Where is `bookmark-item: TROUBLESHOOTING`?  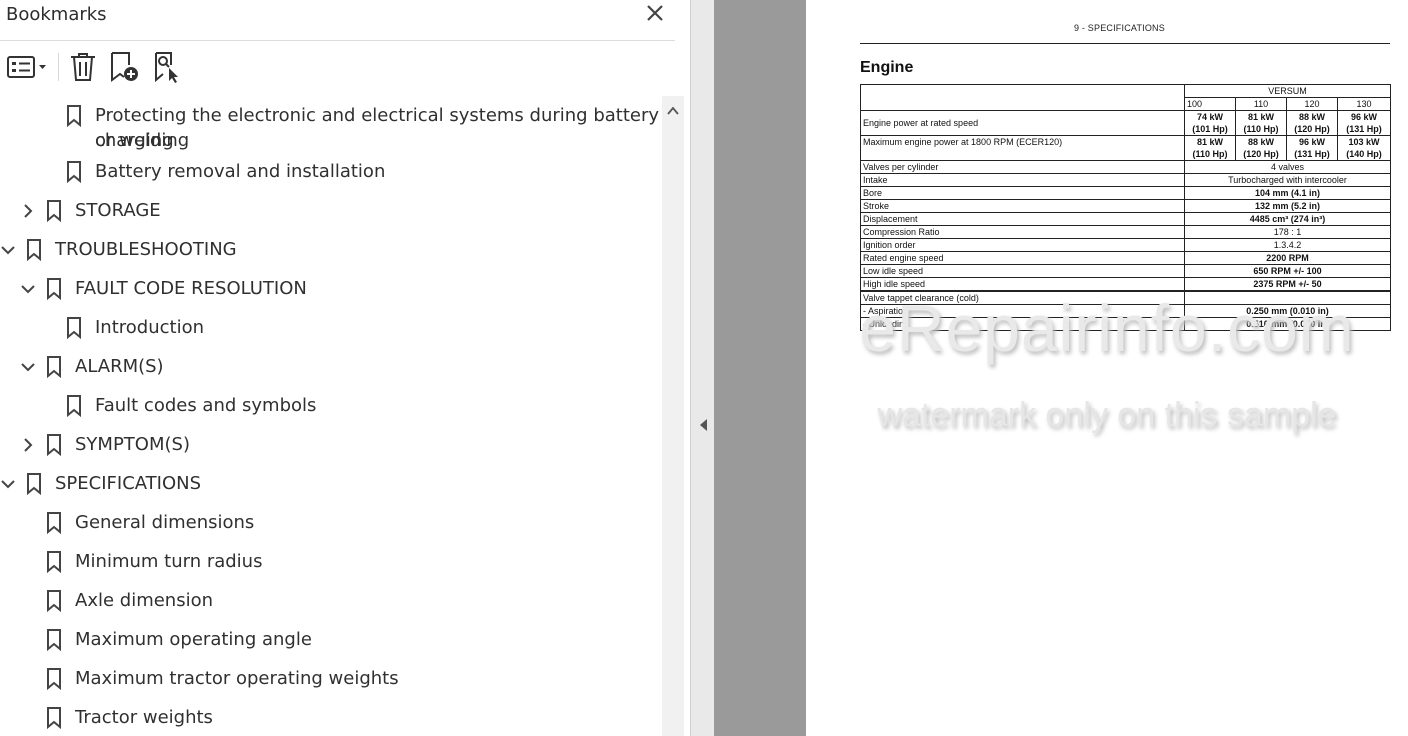
bookmark-item: TROUBLESHOOTING is located at coordinates (330, 252).